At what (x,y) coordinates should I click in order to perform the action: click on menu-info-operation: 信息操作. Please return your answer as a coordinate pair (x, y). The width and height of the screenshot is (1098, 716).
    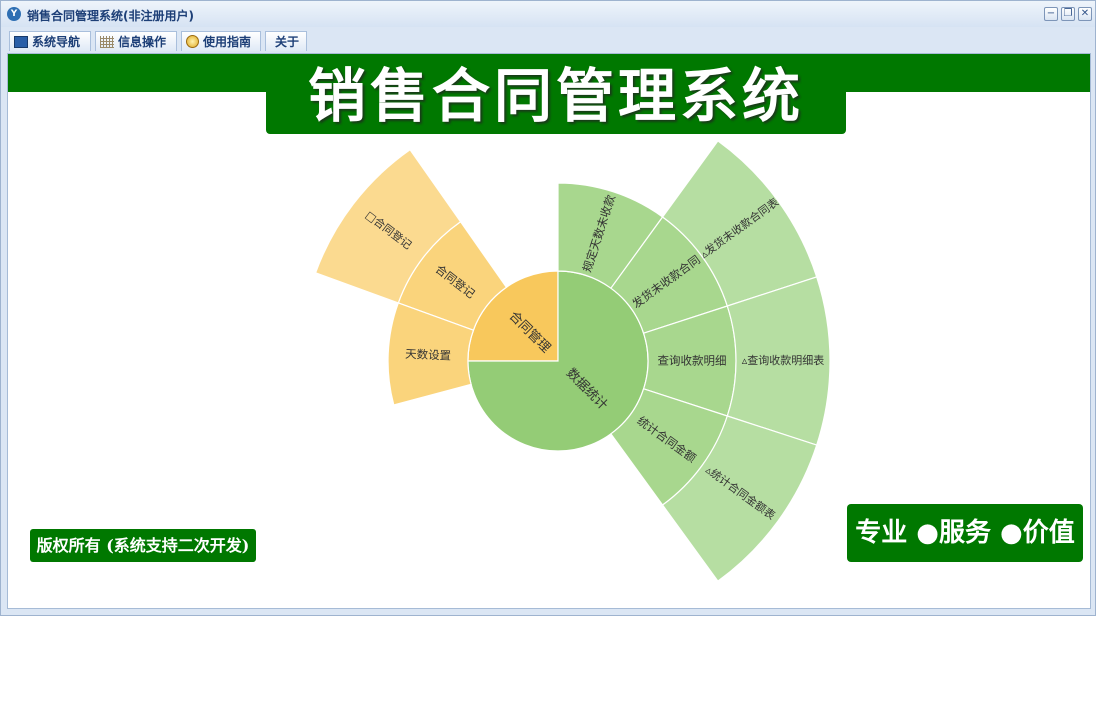
    Looking at the image, I should click on (136, 41).